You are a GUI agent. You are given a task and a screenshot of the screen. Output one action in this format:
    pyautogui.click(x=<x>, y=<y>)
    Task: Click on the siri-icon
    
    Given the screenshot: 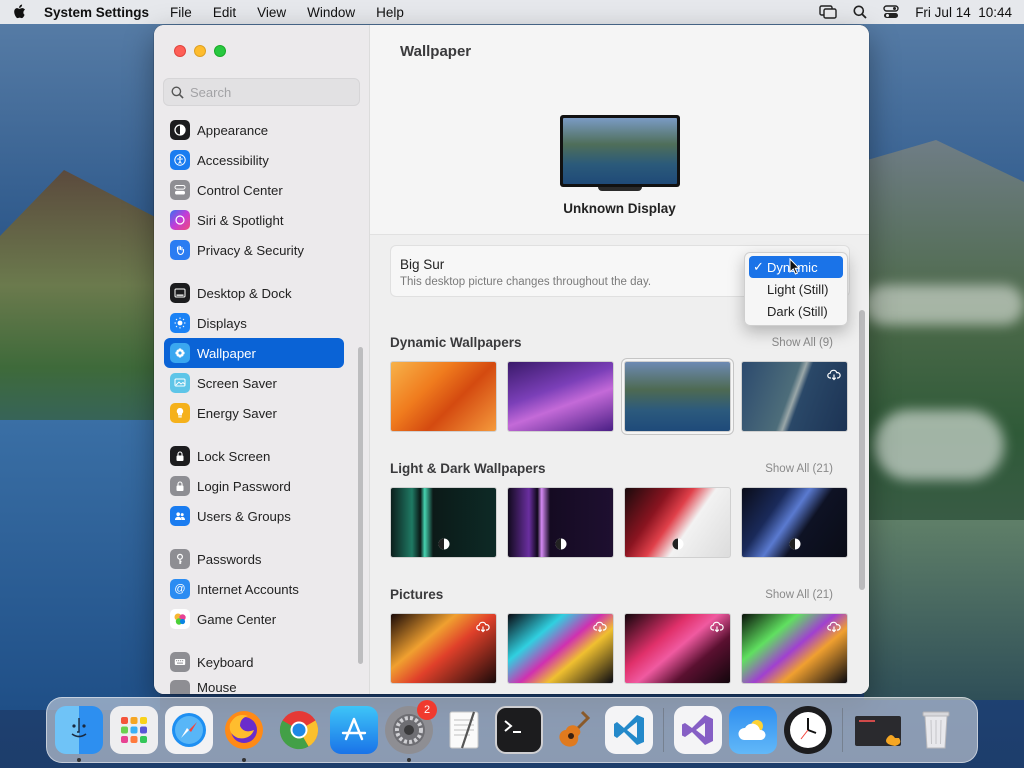 What is the action you would take?
    pyautogui.click(x=180, y=220)
    